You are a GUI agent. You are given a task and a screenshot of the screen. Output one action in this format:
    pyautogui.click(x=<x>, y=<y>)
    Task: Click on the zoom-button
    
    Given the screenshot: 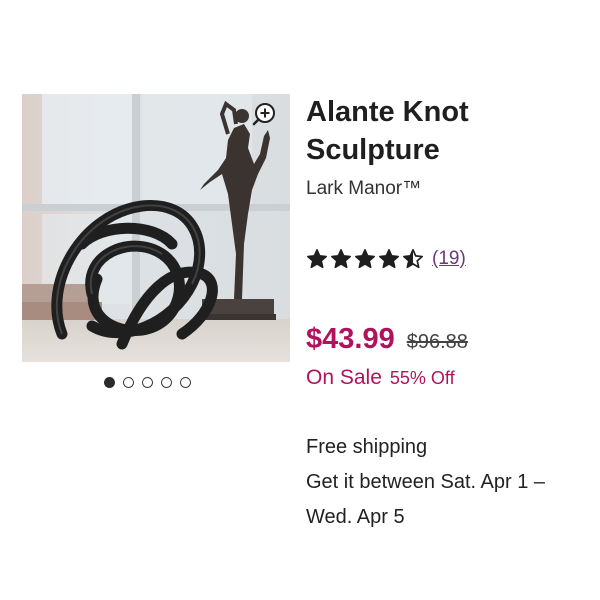 What is the action you would take?
    pyautogui.click(x=264, y=115)
    